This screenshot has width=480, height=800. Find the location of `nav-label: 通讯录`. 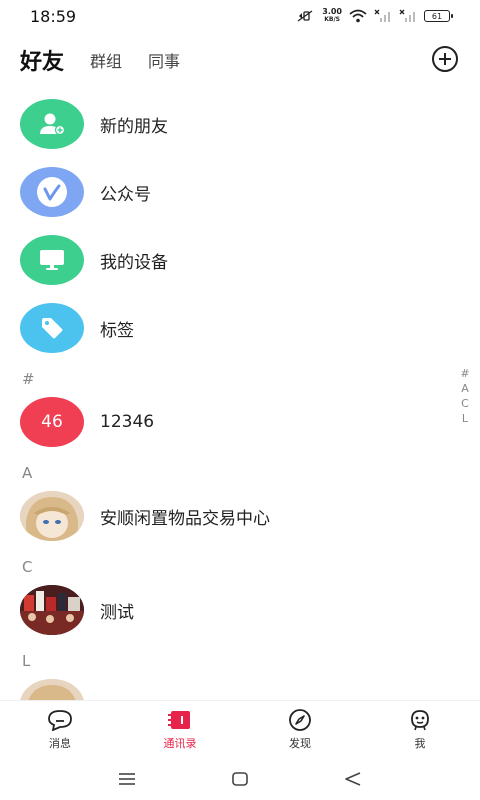

nav-label: 通讯录 is located at coordinates (180, 743).